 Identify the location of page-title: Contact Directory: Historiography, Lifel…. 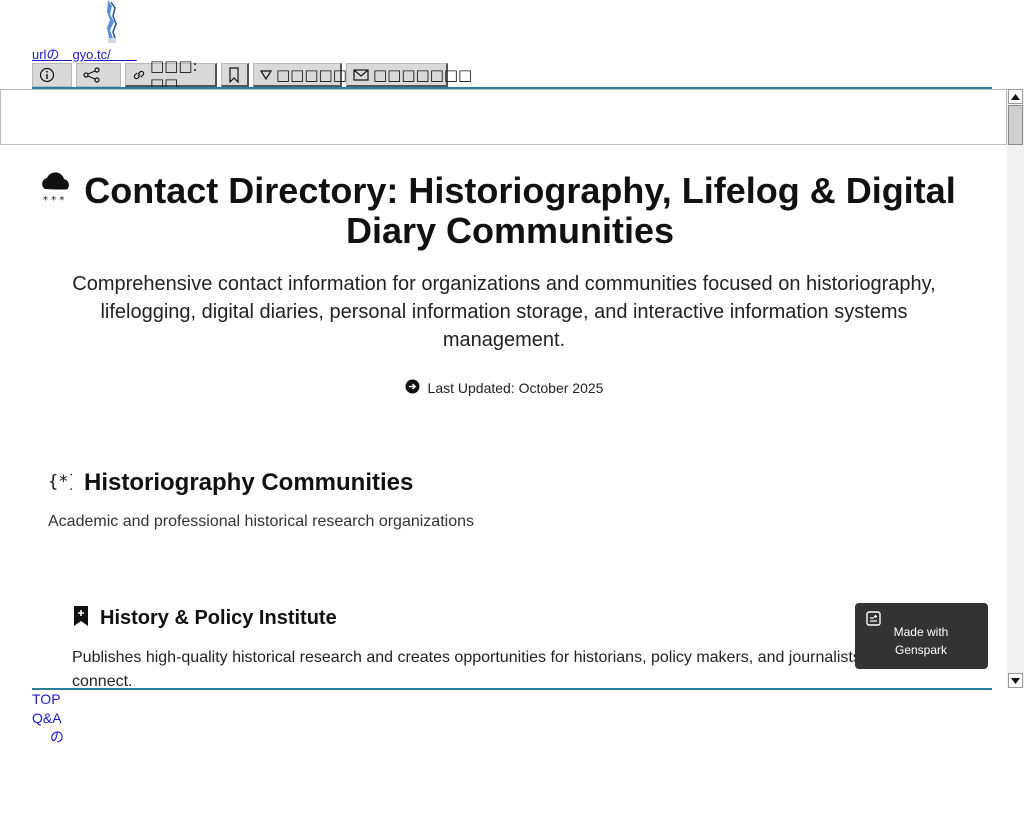
(520, 210).